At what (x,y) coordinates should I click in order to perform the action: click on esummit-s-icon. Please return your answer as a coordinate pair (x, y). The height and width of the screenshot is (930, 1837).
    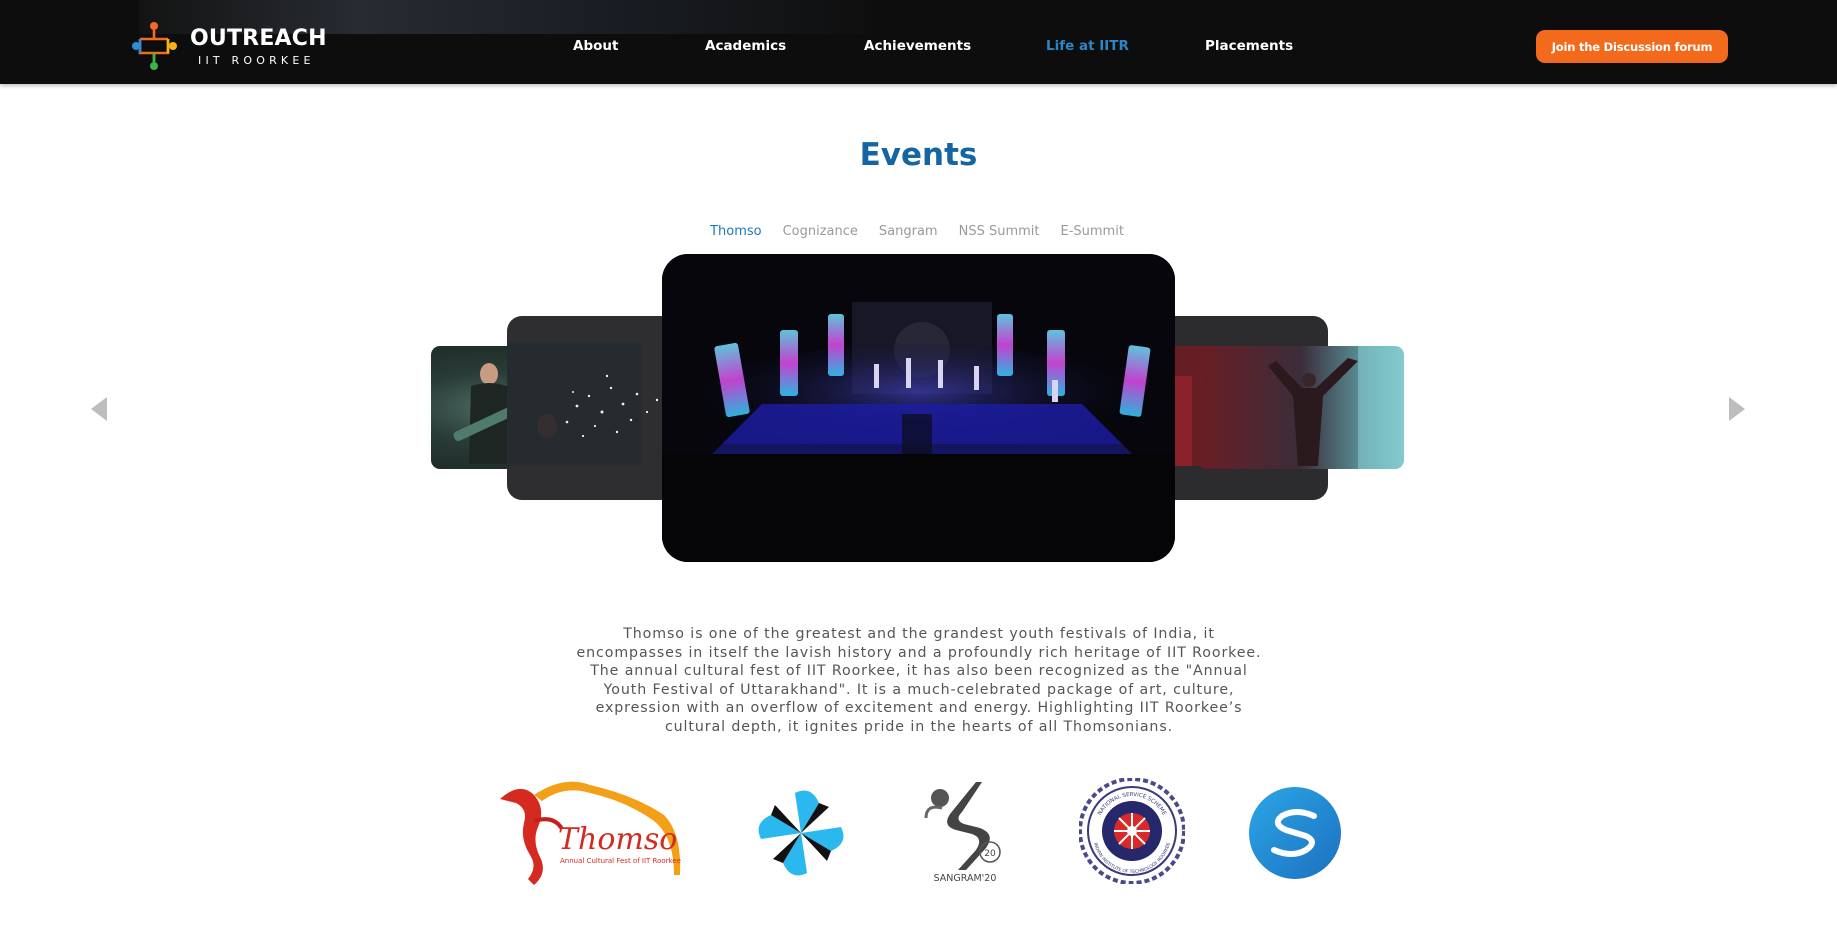
    Looking at the image, I should click on (1295, 833).